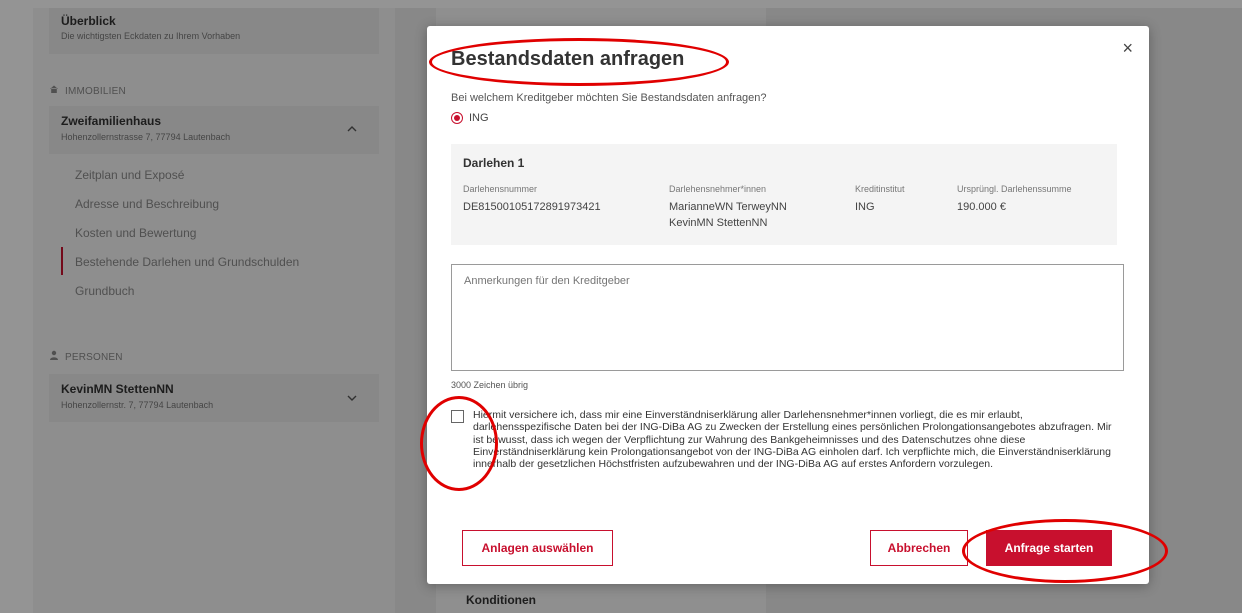 The width and height of the screenshot is (1242, 613). Describe the element at coordinates (1065, 551) in the screenshot. I see `annotation-ellipse-submit` at that location.